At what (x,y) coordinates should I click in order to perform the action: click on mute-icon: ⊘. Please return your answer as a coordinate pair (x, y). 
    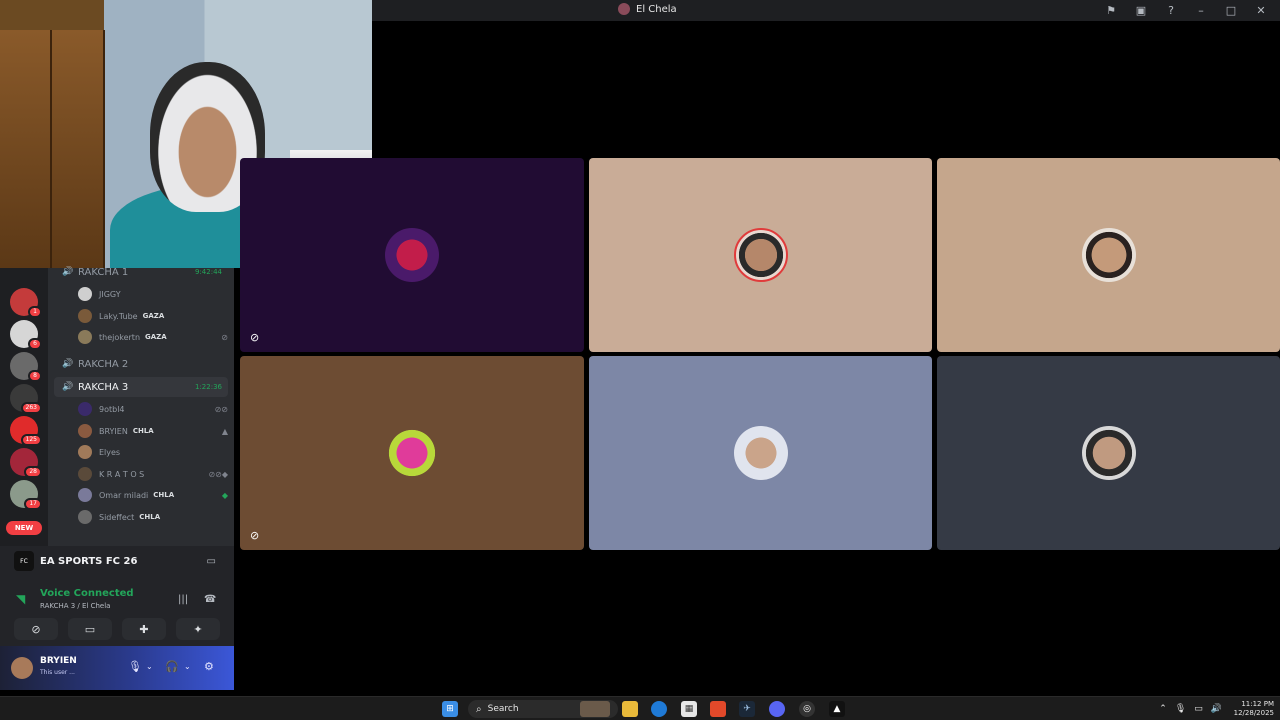
    Looking at the image, I should click on (224, 337).